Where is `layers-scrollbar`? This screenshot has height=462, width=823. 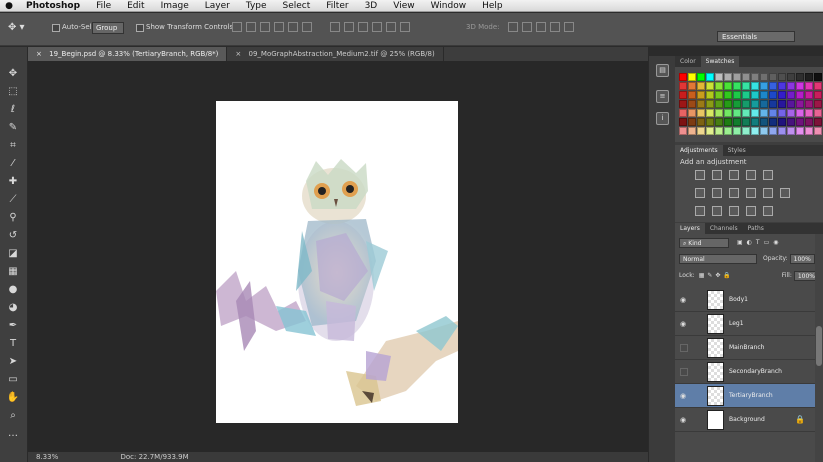 layers-scrollbar is located at coordinates (819, 348).